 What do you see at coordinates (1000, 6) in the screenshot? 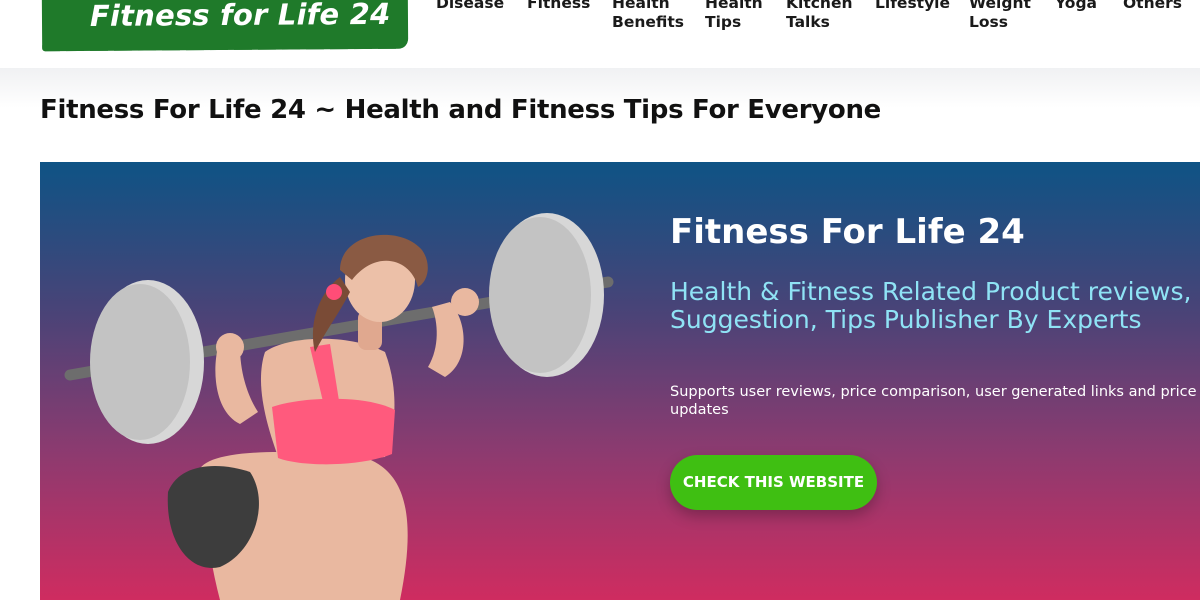
I see `nav-item-label: Weight` at bounding box center [1000, 6].